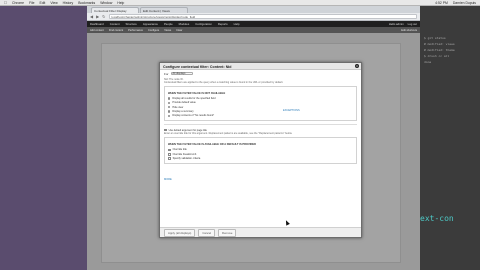 Image resolution: width=480 pixels, height=270 pixels. Describe the element at coordinates (31, 3) in the screenshot. I see `menu-file: File` at that location.